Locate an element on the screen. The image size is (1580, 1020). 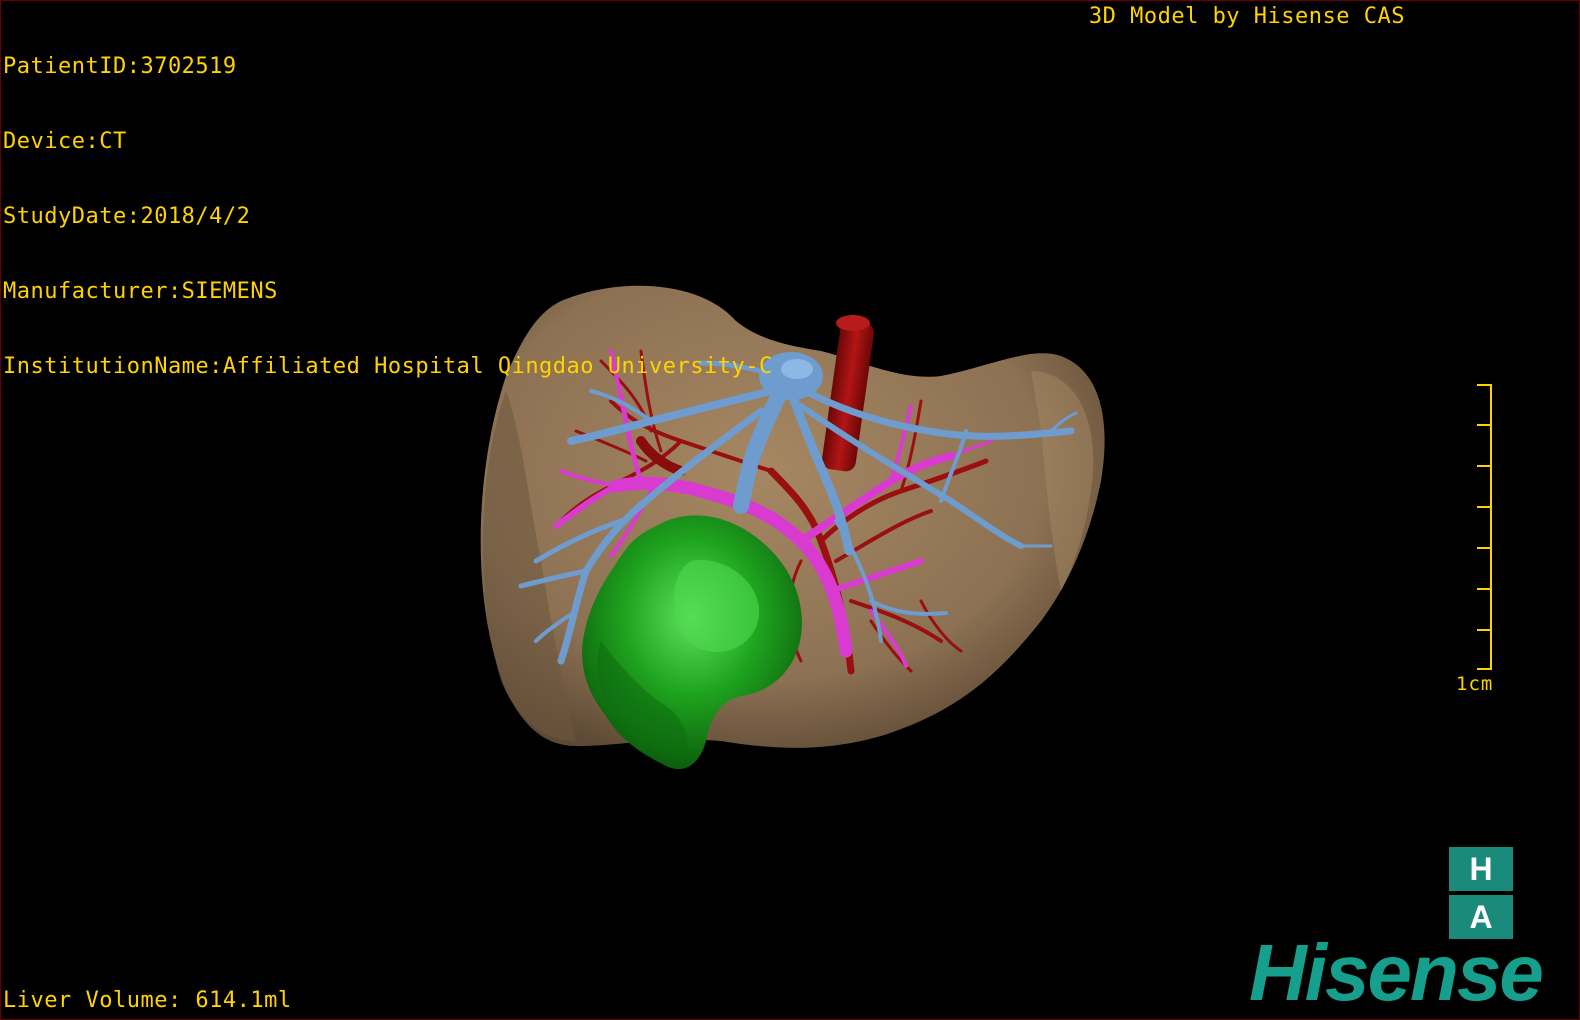
study-date: StudyDate:2018/4/2 is located at coordinates (127, 216).